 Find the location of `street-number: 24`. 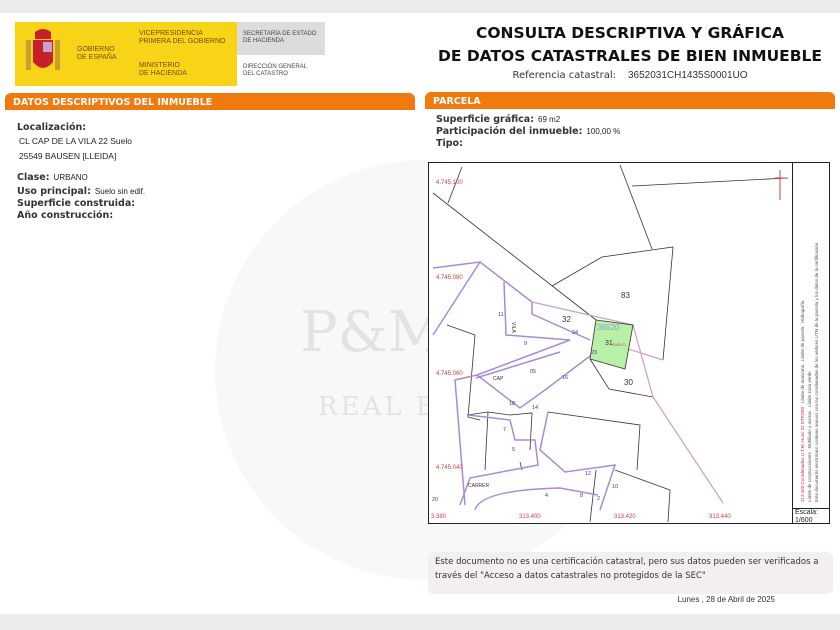

street-number: 24 is located at coordinates (575, 333).